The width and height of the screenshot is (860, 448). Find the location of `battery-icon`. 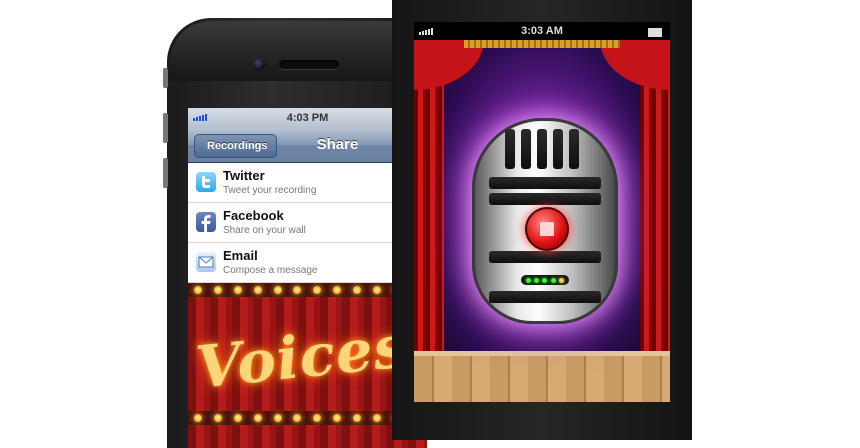

battery-icon is located at coordinates (655, 32).